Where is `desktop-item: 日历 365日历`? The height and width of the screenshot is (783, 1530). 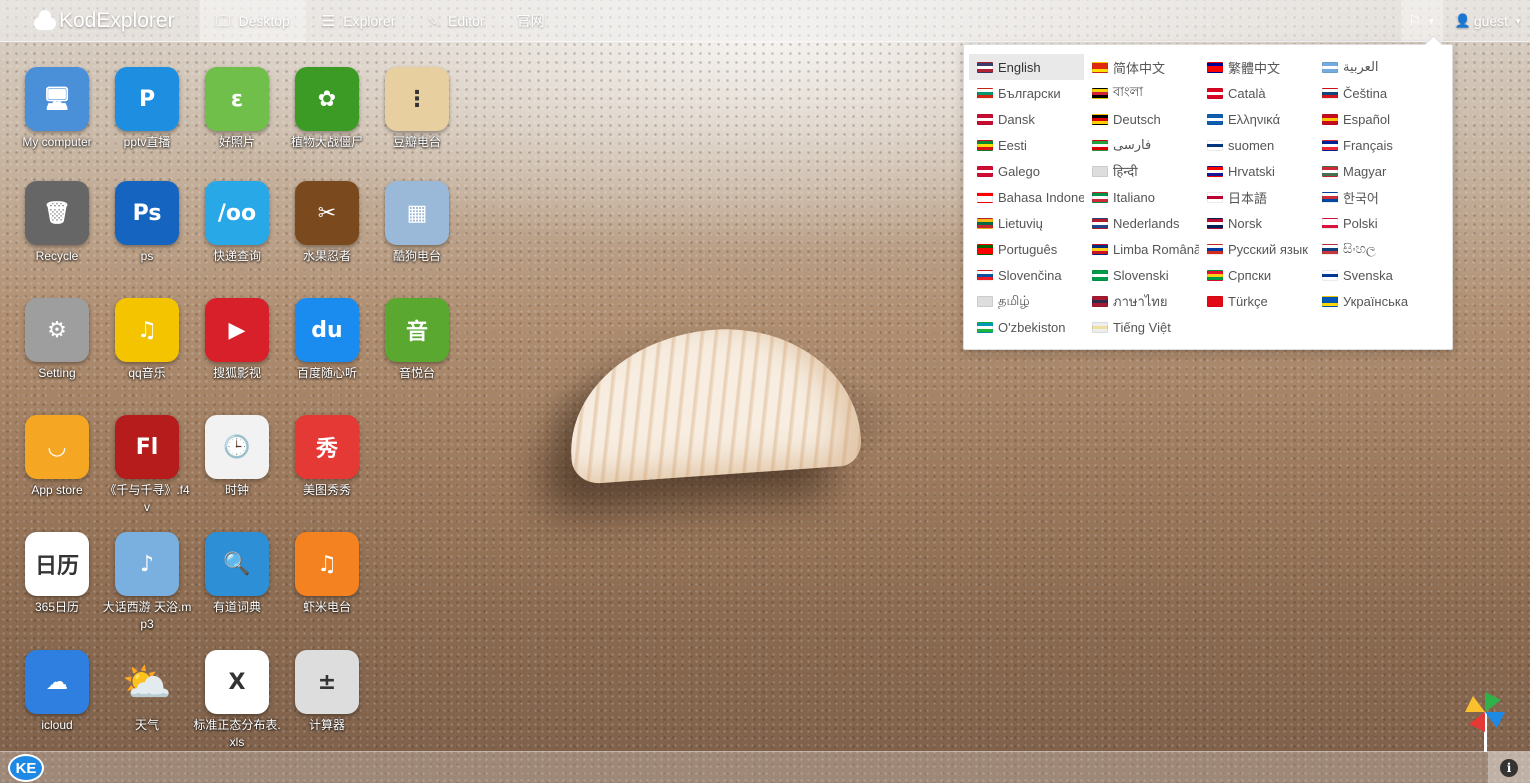
desktop-item: 日历 365日历 is located at coordinates (57, 574).